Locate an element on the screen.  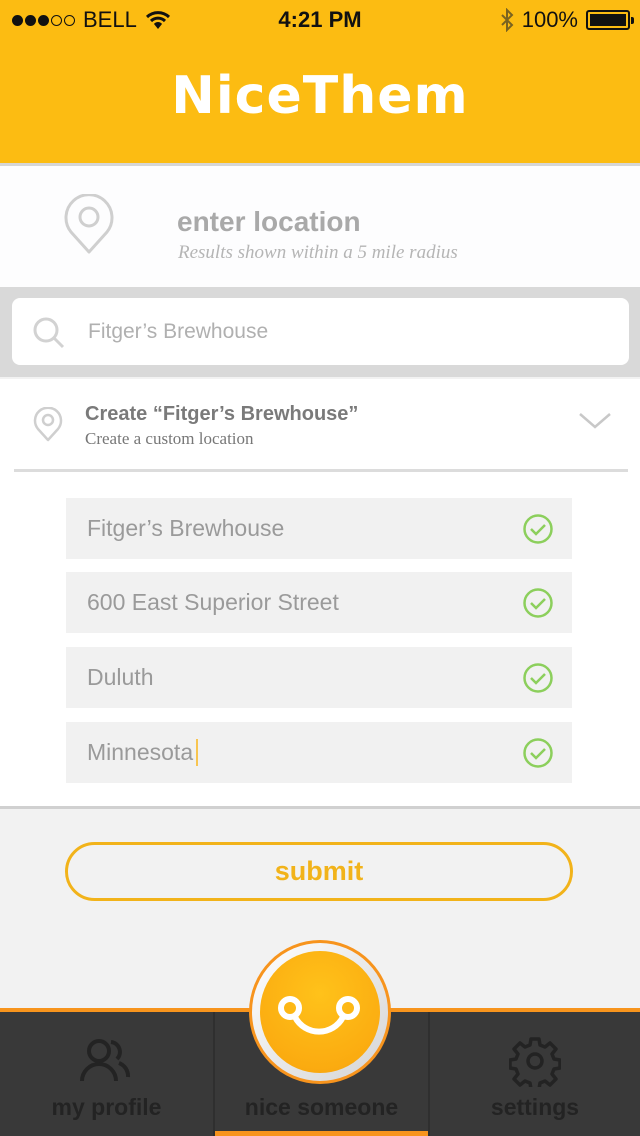
active-tab-indicator is located at coordinates (321, 1133).